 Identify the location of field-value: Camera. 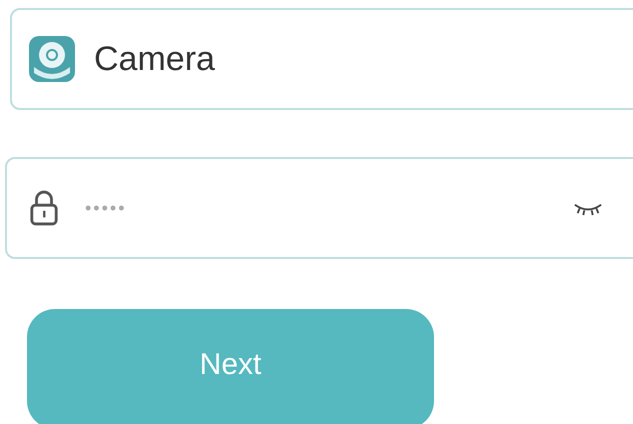
(154, 59).